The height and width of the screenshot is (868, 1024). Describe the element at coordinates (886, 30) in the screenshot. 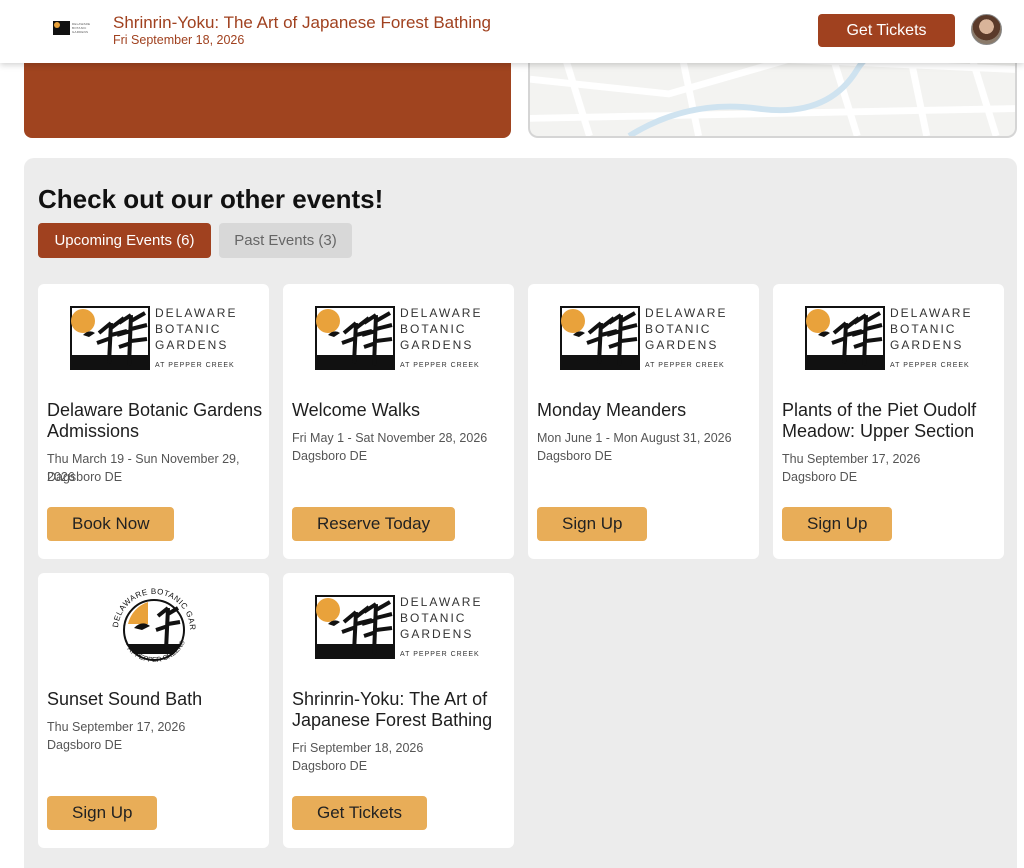

I see `header-get-tickets-button: Get Tickets` at that location.